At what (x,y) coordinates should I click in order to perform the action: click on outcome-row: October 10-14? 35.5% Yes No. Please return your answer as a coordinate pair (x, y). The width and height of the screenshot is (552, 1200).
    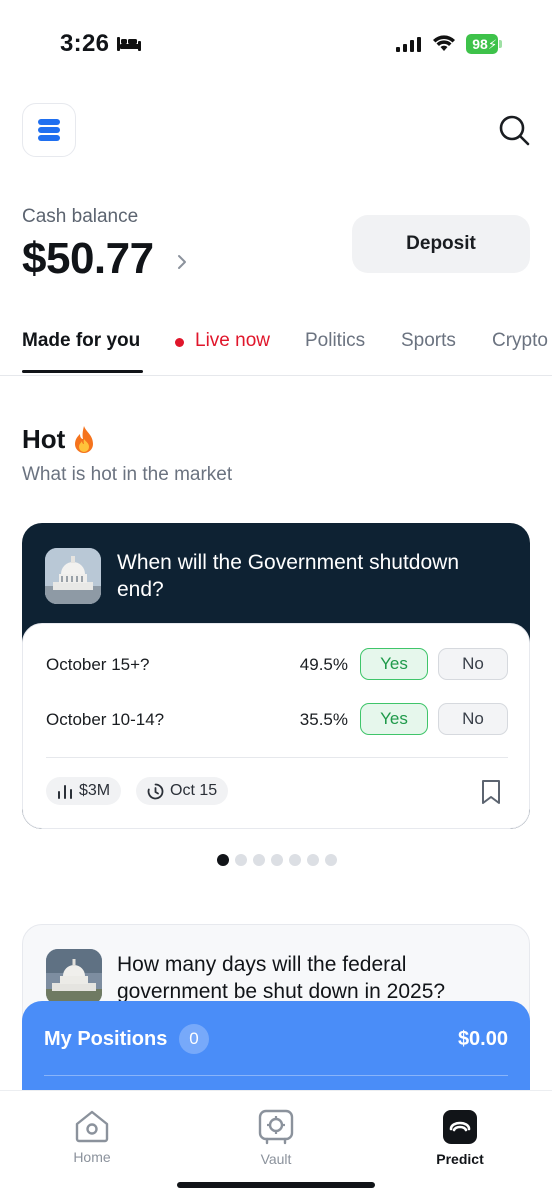
    Looking at the image, I should click on (277, 720).